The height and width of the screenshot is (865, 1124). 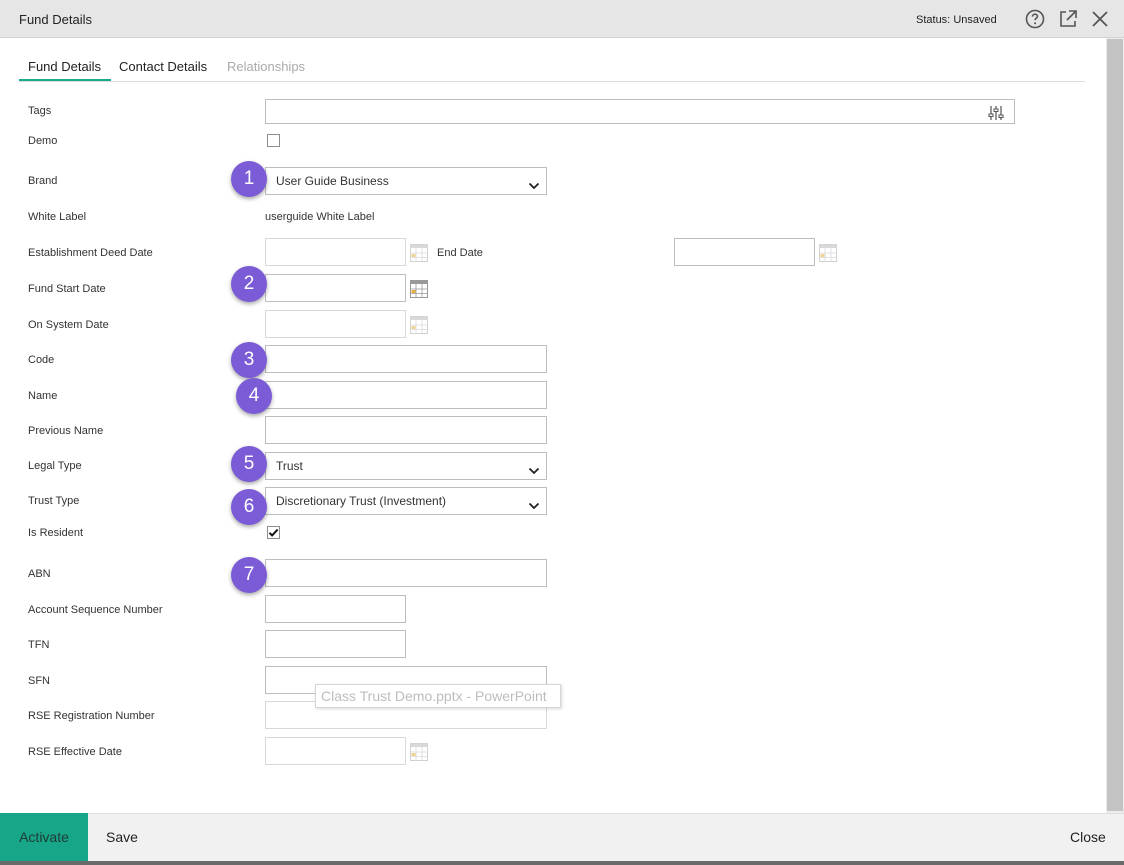 What do you see at coordinates (289, 466) in the screenshot?
I see `legal-type-value: Trust` at bounding box center [289, 466].